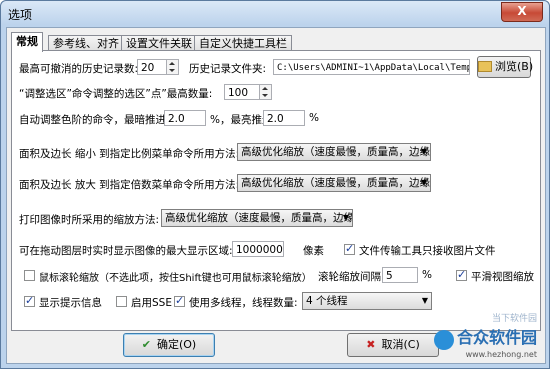 This screenshot has width=550, height=369. What do you see at coordinates (151, 303) in the screenshot?
I see `sse-label: 启用SSE` at bounding box center [151, 303].